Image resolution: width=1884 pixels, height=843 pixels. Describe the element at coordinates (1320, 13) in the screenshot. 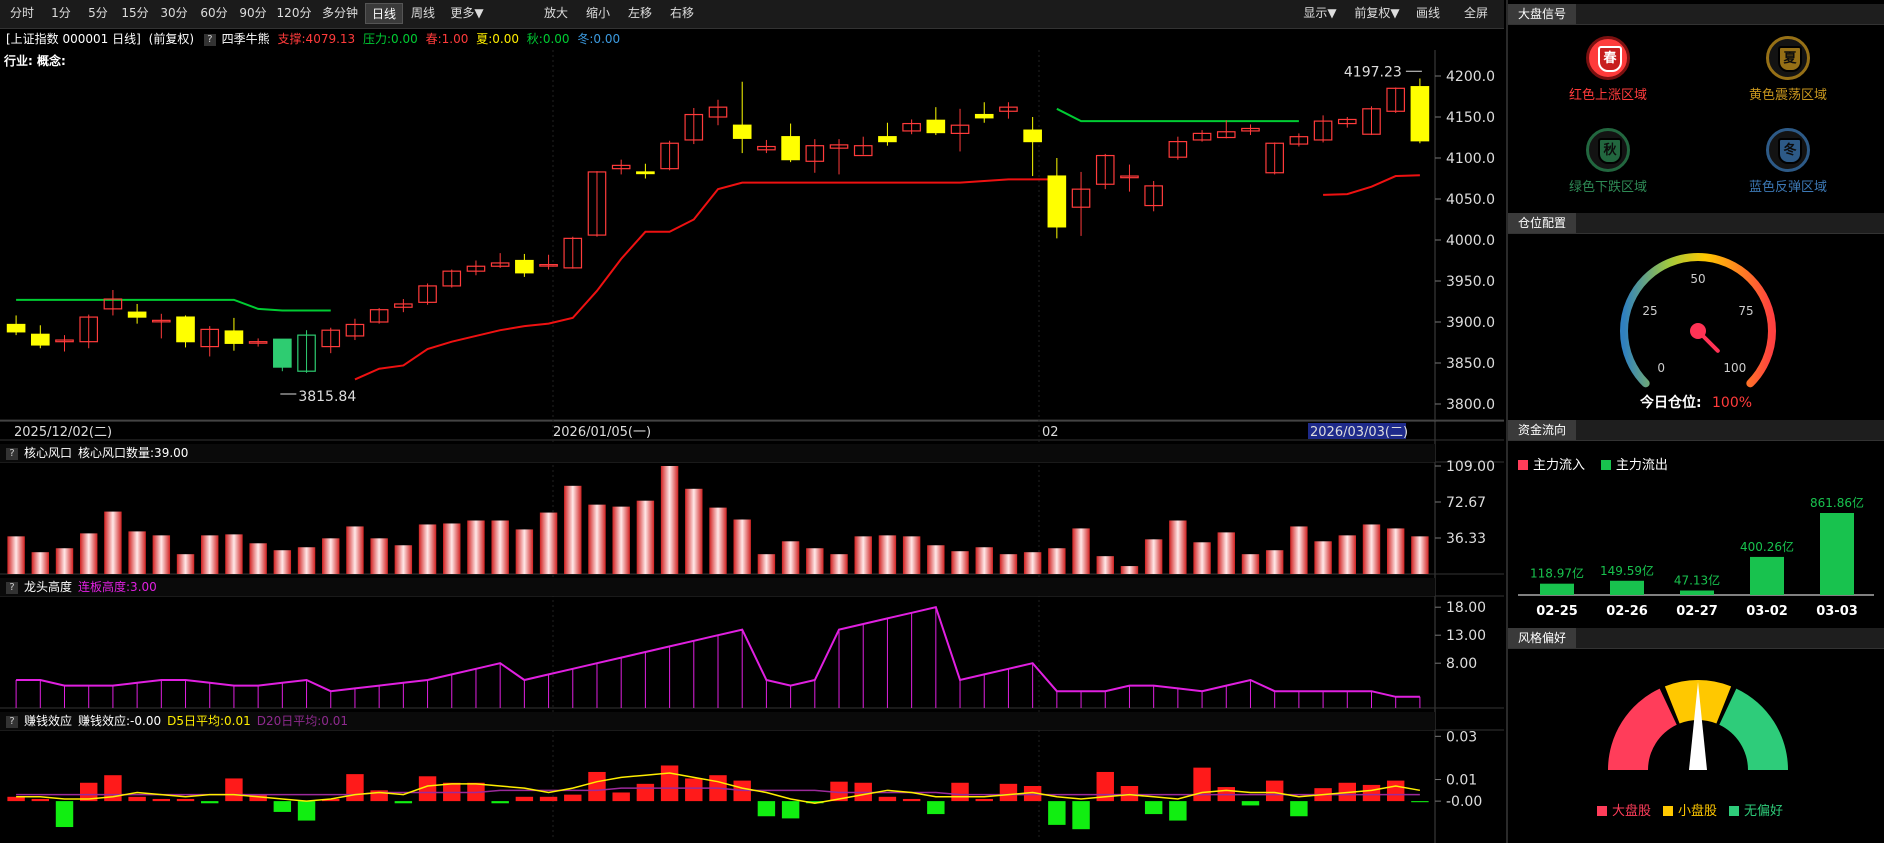

I see `display-menu-button: 显示▼` at that location.